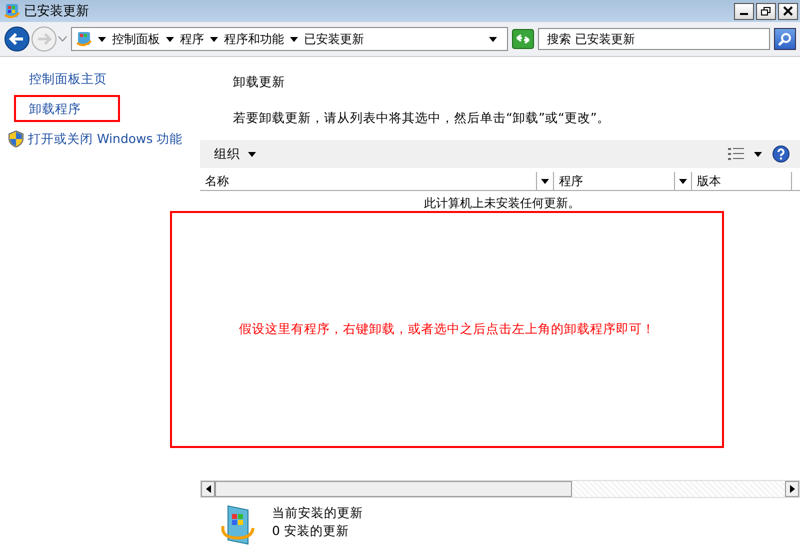 The width and height of the screenshot is (800, 553). Describe the element at coordinates (56, 11) in the screenshot. I see `window-title: 已安装更新` at that location.